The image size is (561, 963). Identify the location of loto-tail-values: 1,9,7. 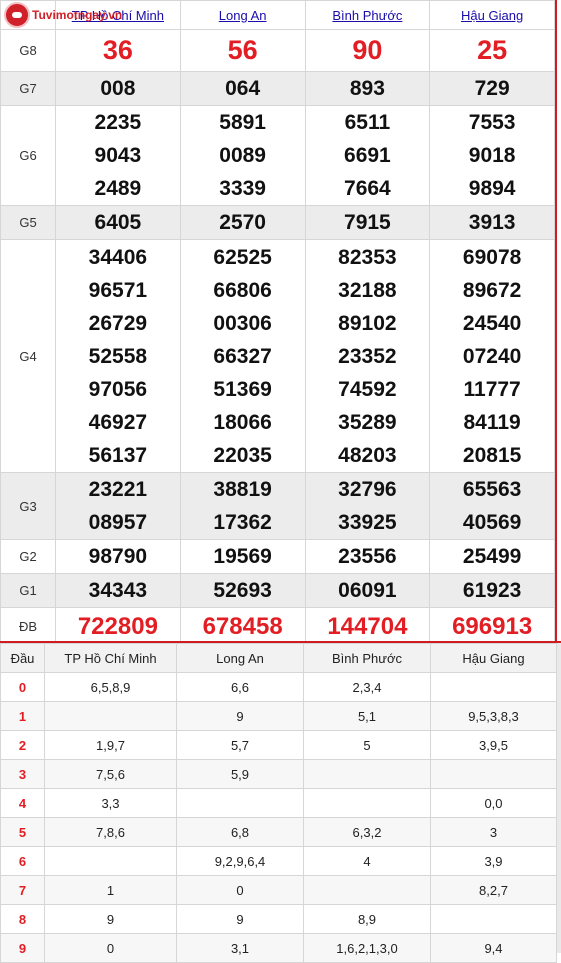
(110, 745).